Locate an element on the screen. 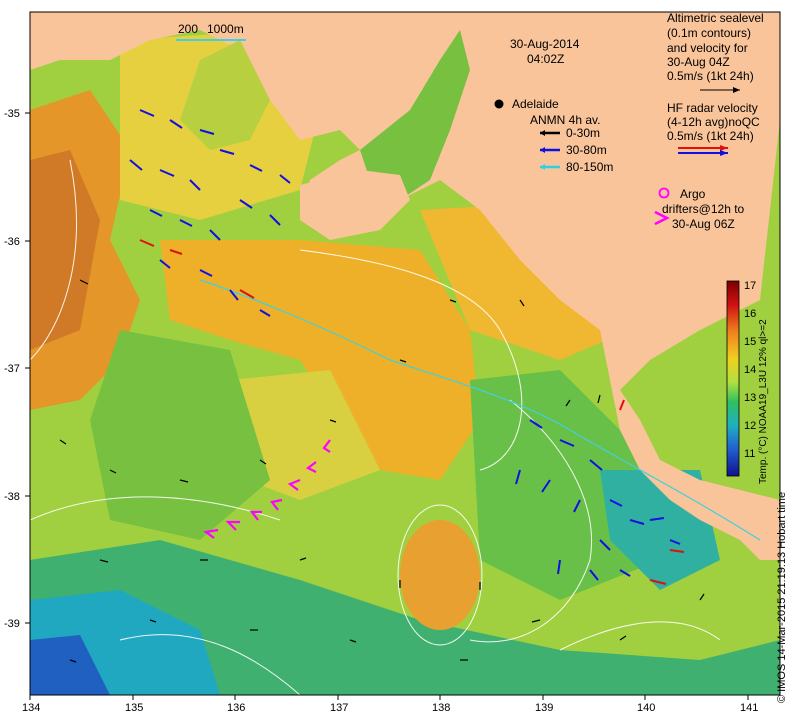  credit-text: © IMOS 14-Mar-2015 21:19:13 Hobart time is located at coordinates (782, 597).